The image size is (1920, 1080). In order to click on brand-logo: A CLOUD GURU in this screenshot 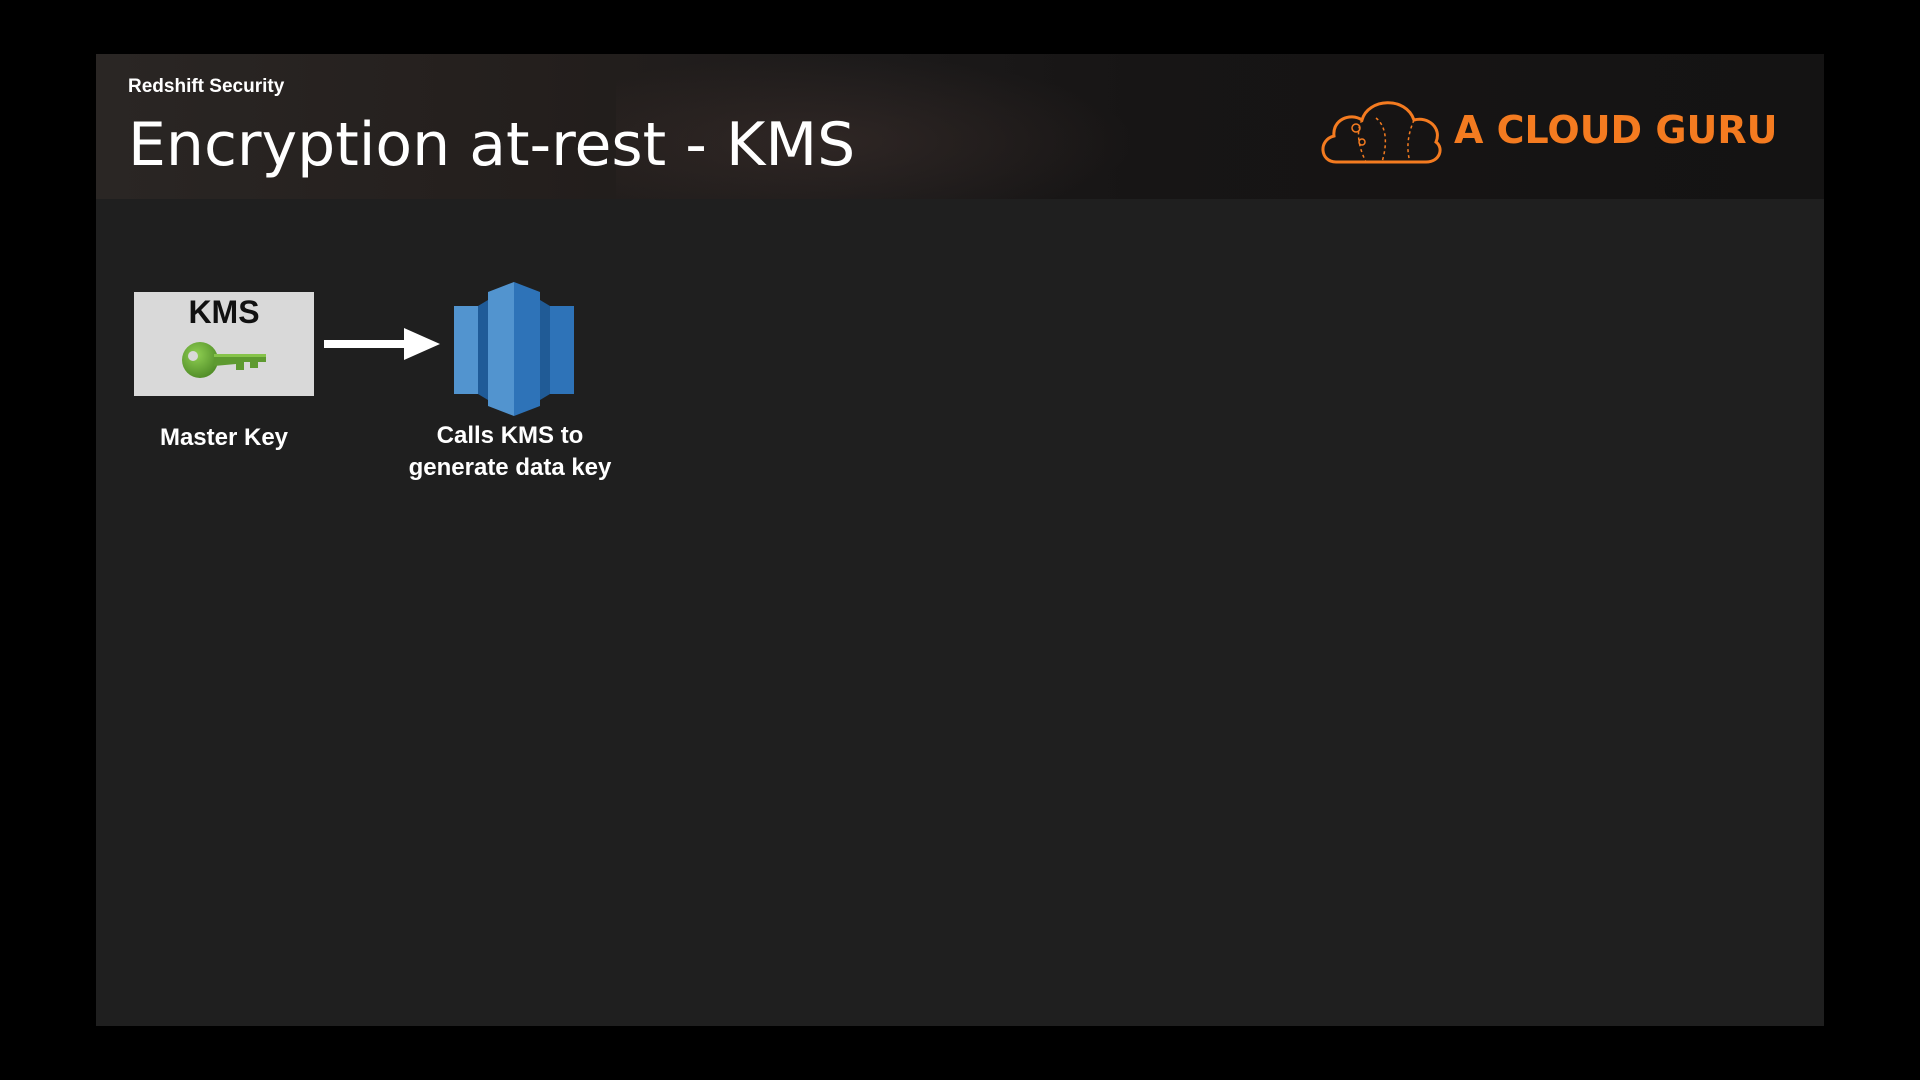, I will do `click(1551, 130)`.